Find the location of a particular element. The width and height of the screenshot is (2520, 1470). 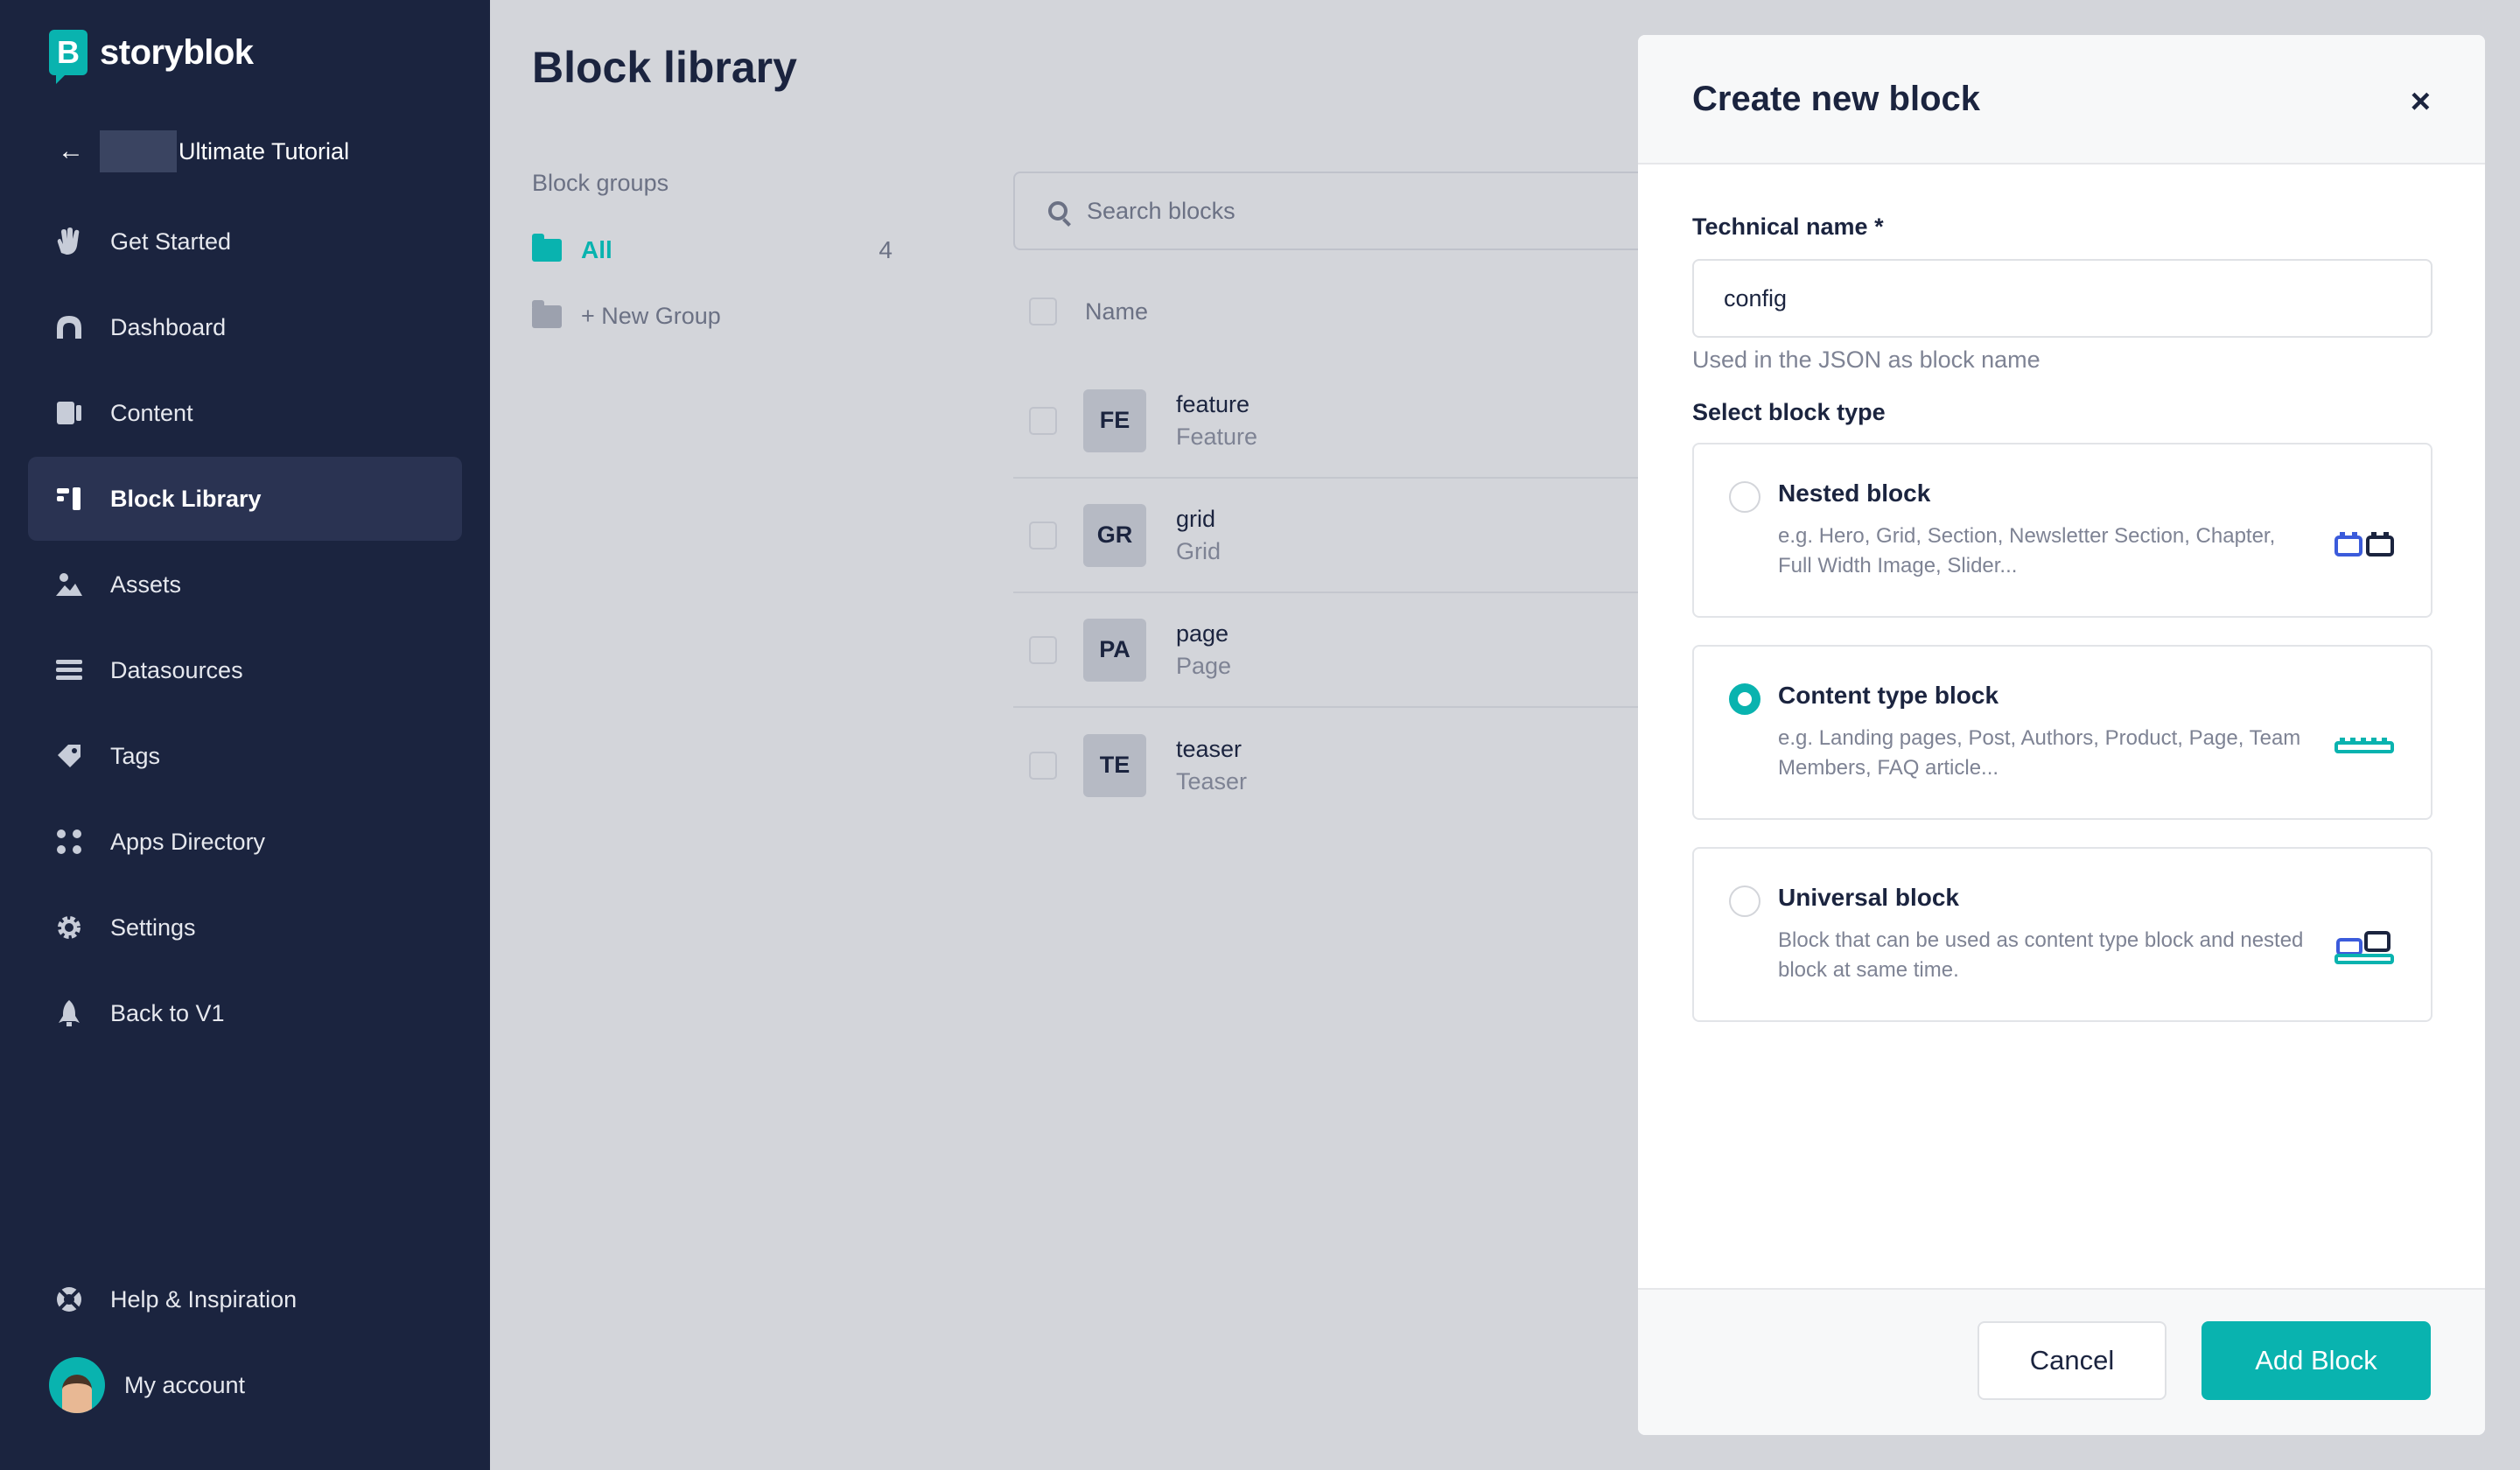

storyblok-logo: B storyblok is located at coordinates (151, 57).